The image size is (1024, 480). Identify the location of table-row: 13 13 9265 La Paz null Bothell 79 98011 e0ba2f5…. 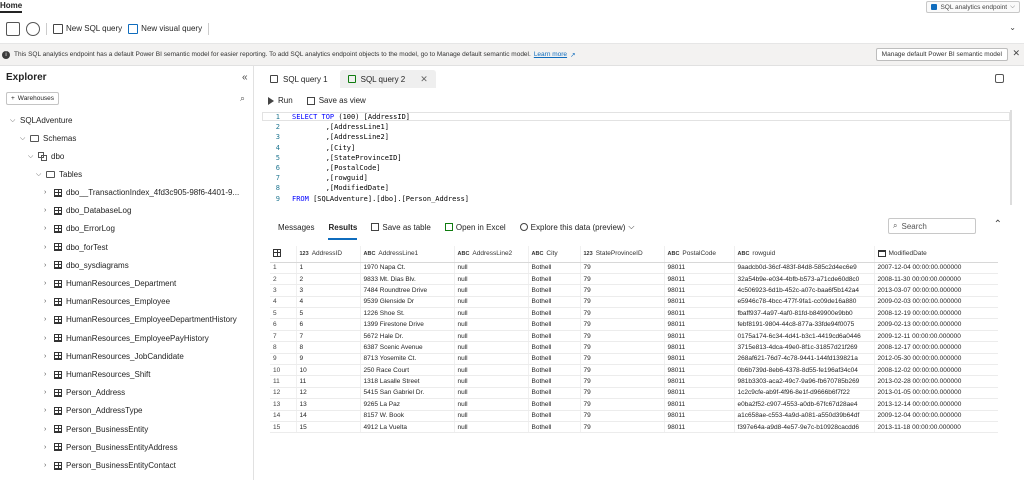
(634, 404).